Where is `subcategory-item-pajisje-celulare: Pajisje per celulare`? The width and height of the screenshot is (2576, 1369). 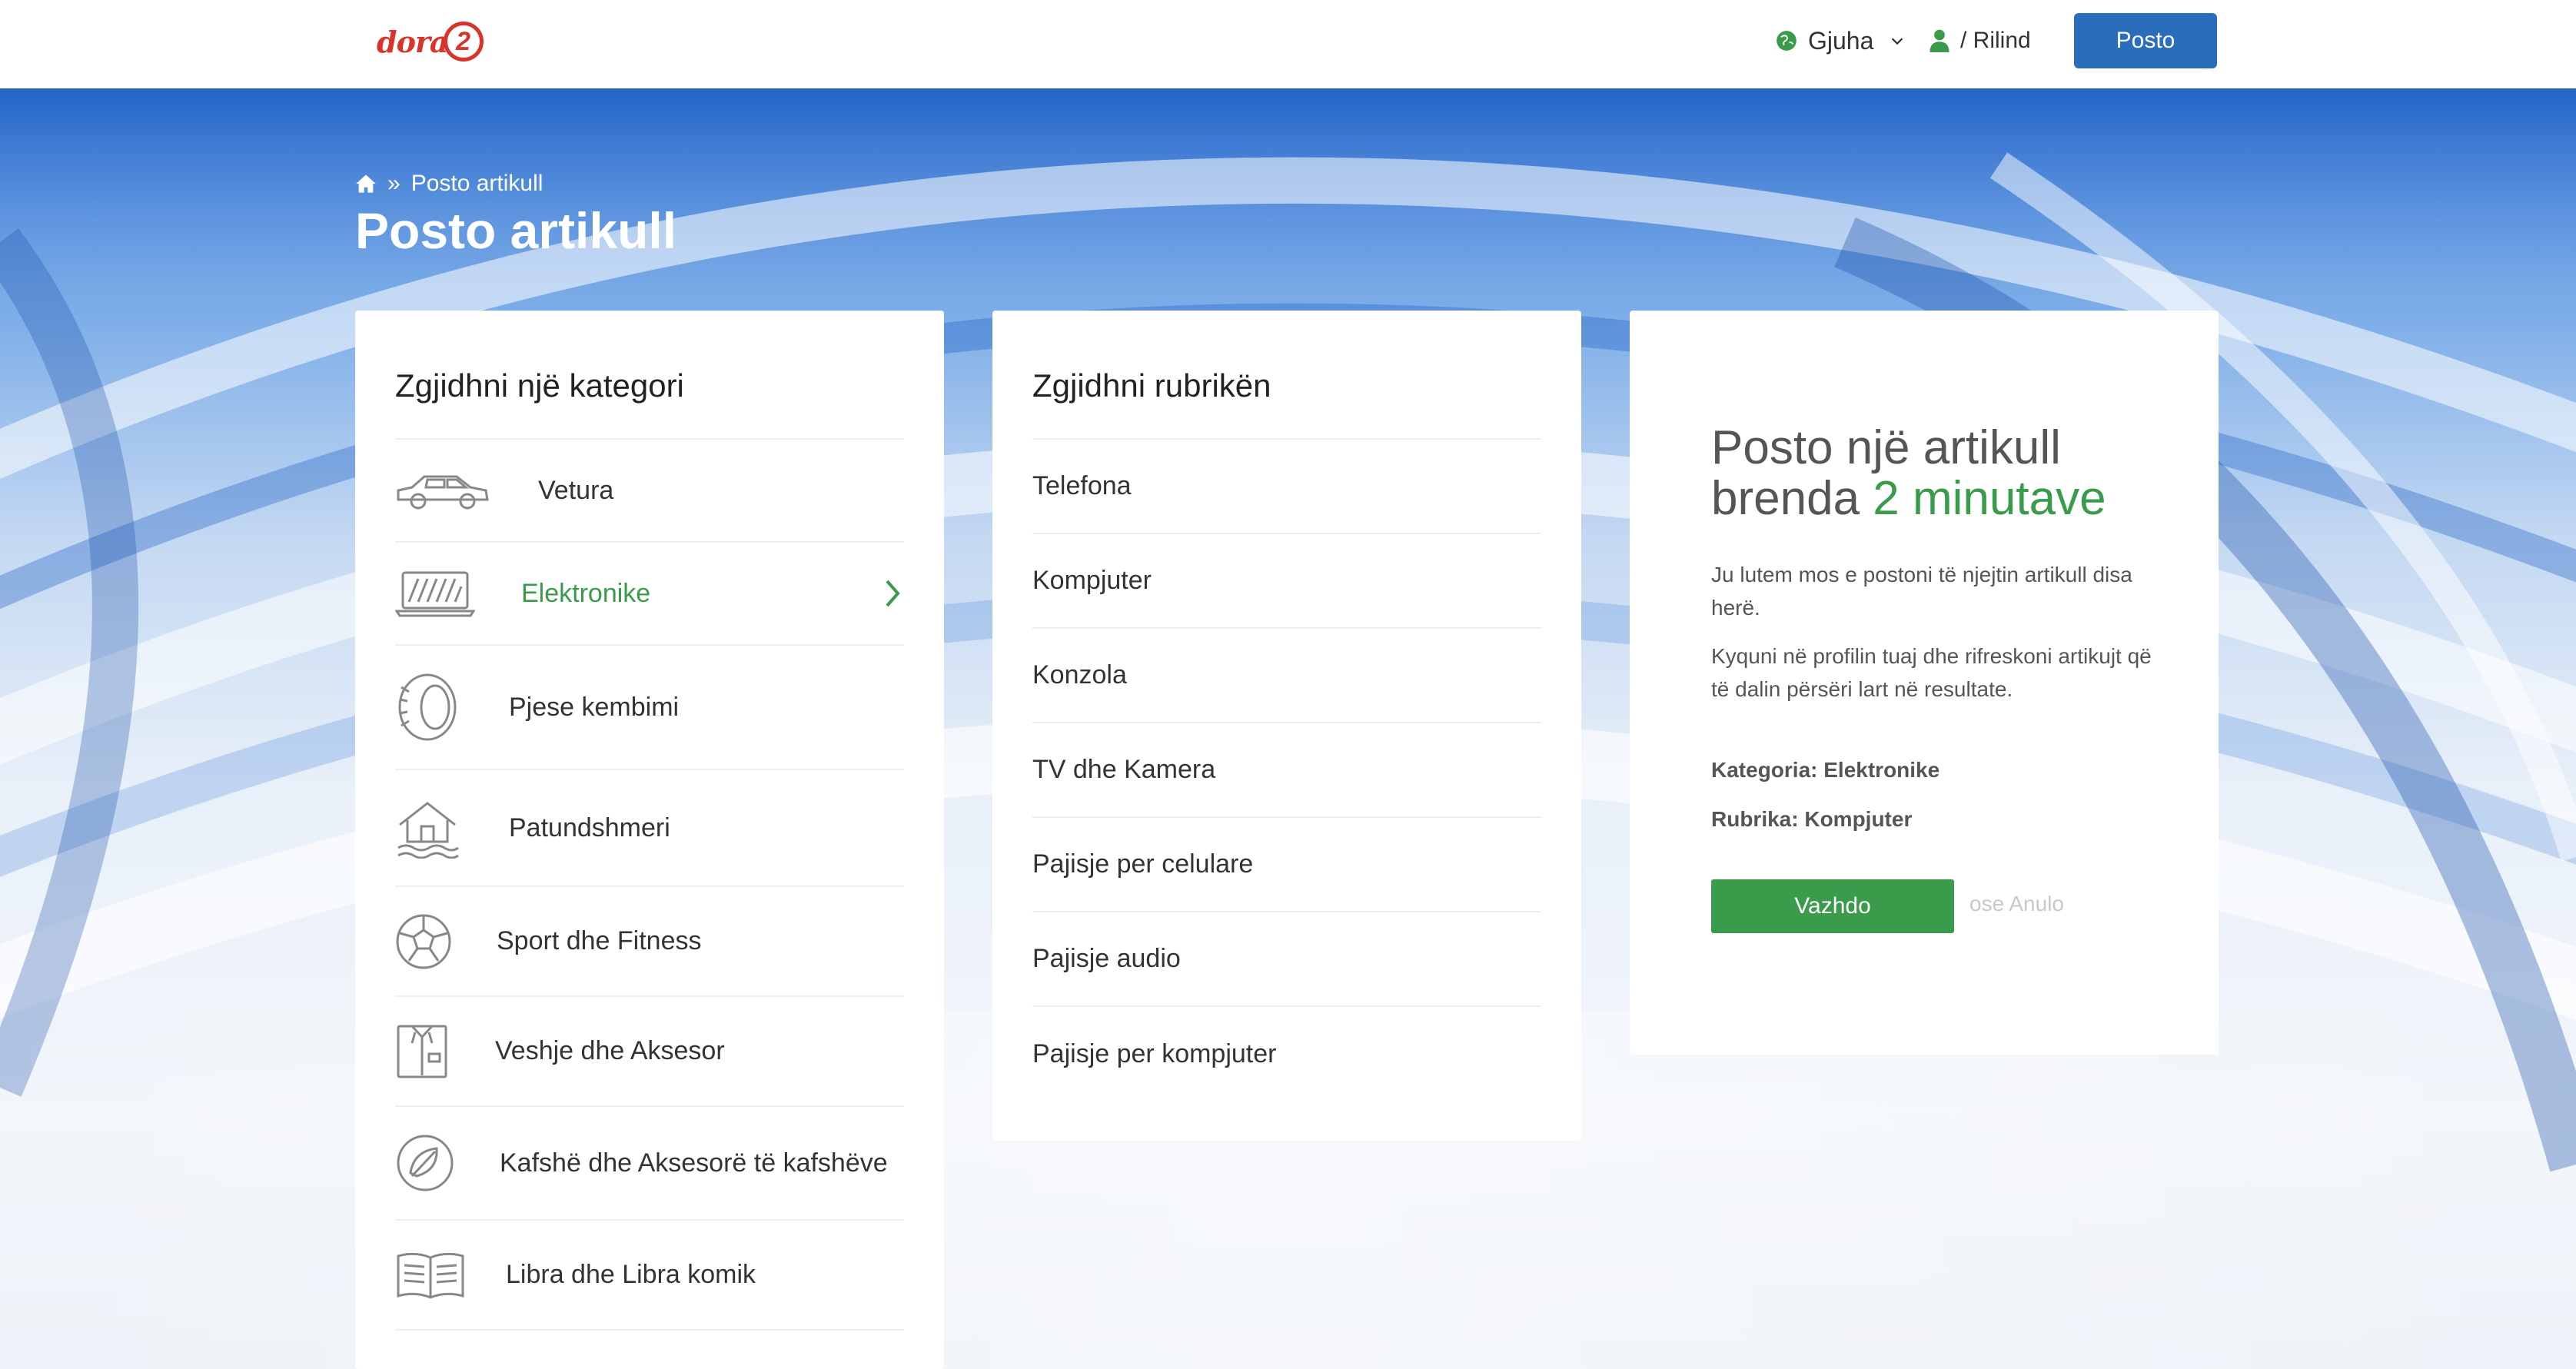
subcategory-item-pajisje-celulare: Pajisje per celulare is located at coordinates (1286, 865).